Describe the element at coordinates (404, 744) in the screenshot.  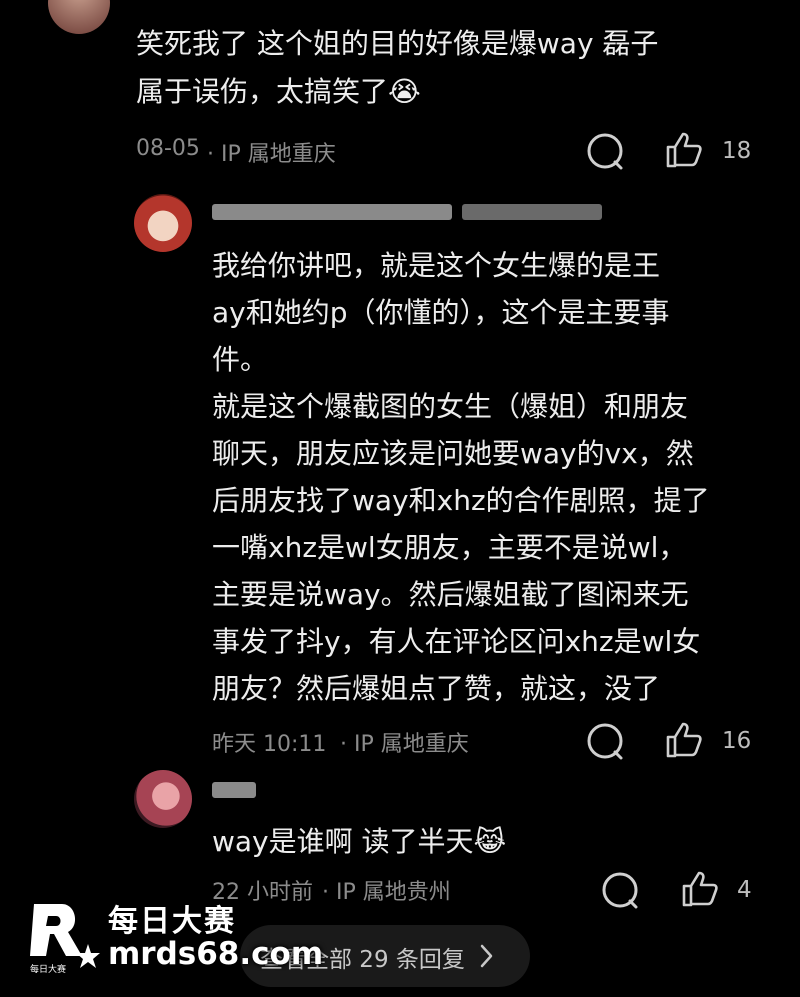
I see `reply1-ip: · IP 属地重庆` at that location.